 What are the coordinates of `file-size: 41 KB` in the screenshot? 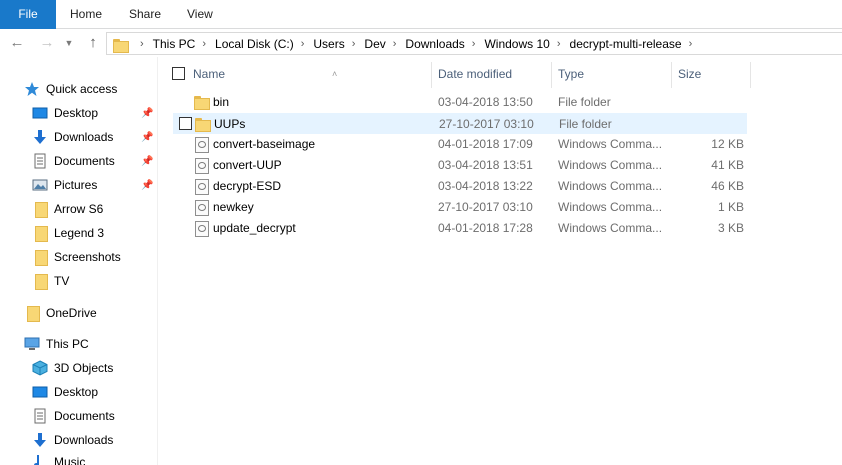 It's located at (727, 165).